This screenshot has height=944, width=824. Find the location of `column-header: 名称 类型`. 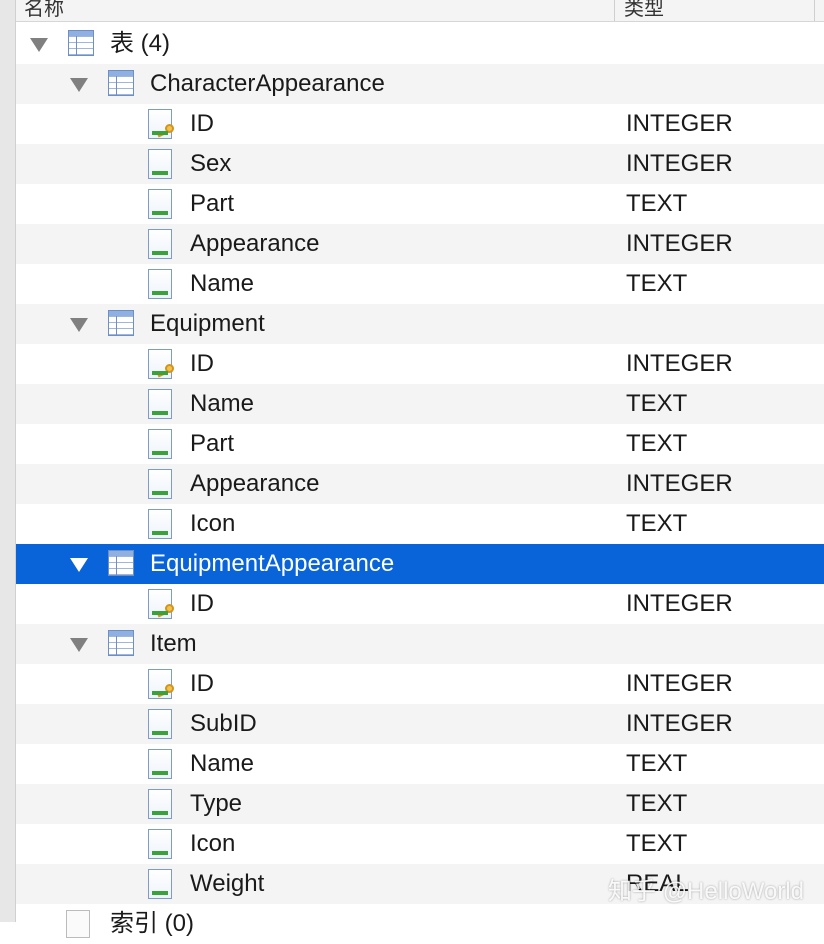

column-header: 名称 类型 is located at coordinates (420, 11).